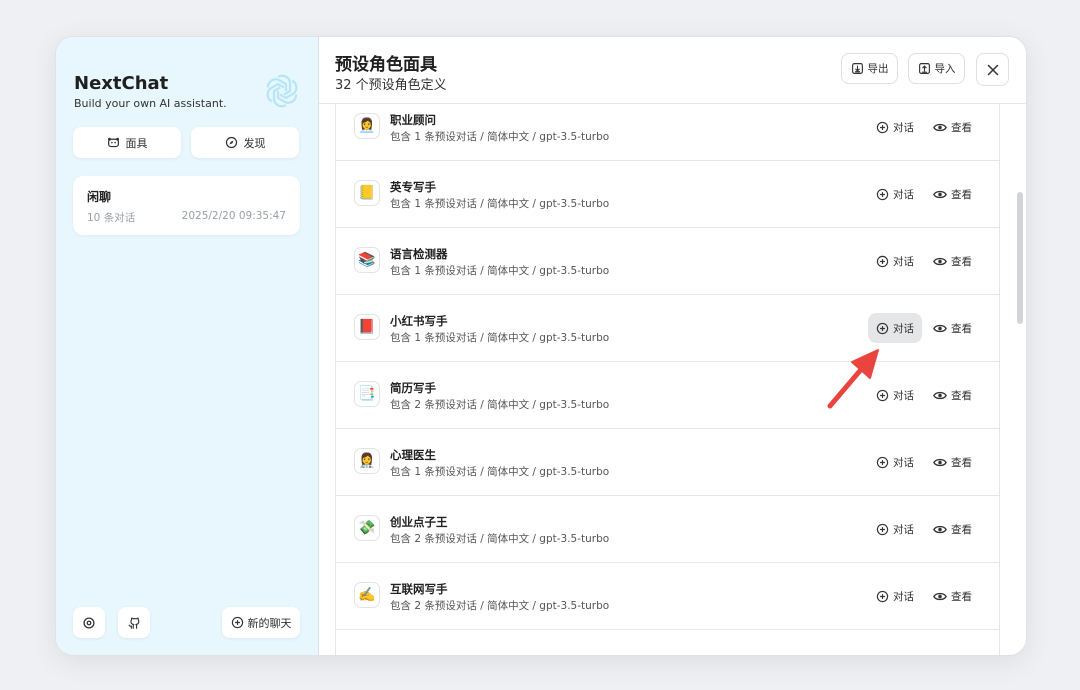 This screenshot has height=690, width=1080. I want to click on chat-item: 闲聊 10 条对话 2025/2/20 09:35:47, so click(186, 205).